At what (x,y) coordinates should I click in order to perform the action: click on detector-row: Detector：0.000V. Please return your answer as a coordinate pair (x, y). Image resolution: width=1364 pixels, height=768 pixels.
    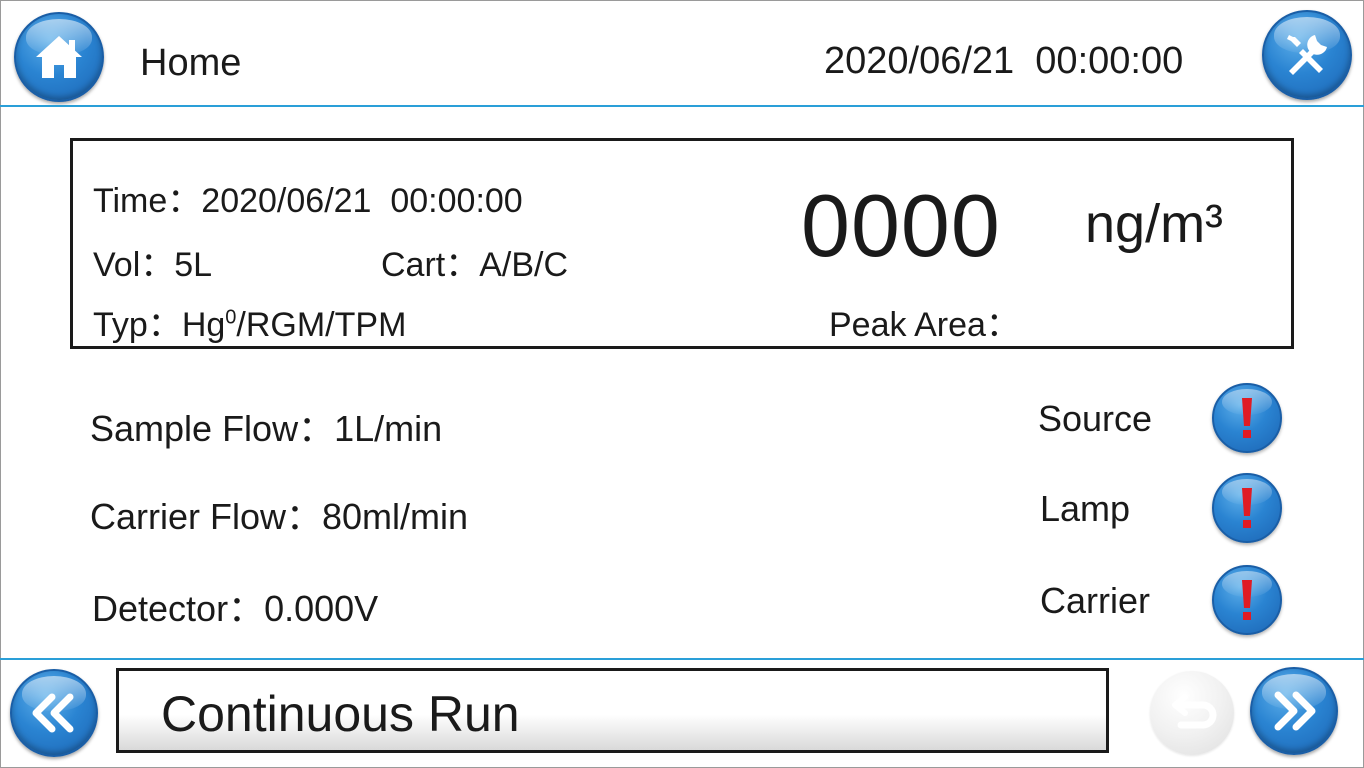
    Looking at the image, I should click on (235, 606).